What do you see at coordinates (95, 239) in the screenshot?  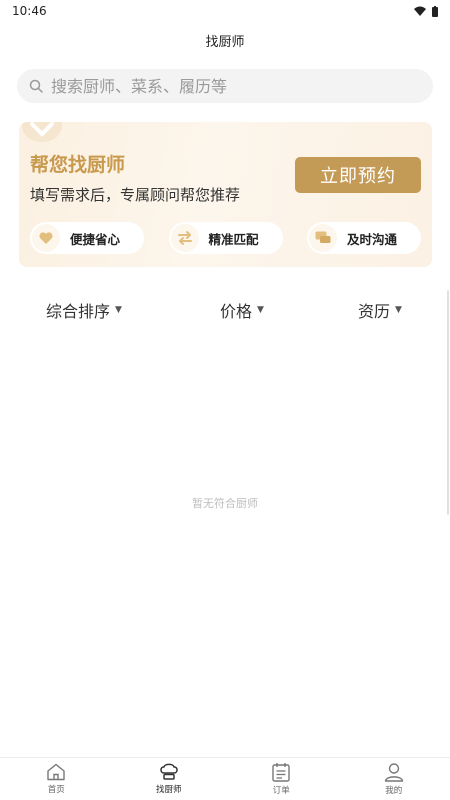 I see `feature-label: 便捷省心` at bounding box center [95, 239].